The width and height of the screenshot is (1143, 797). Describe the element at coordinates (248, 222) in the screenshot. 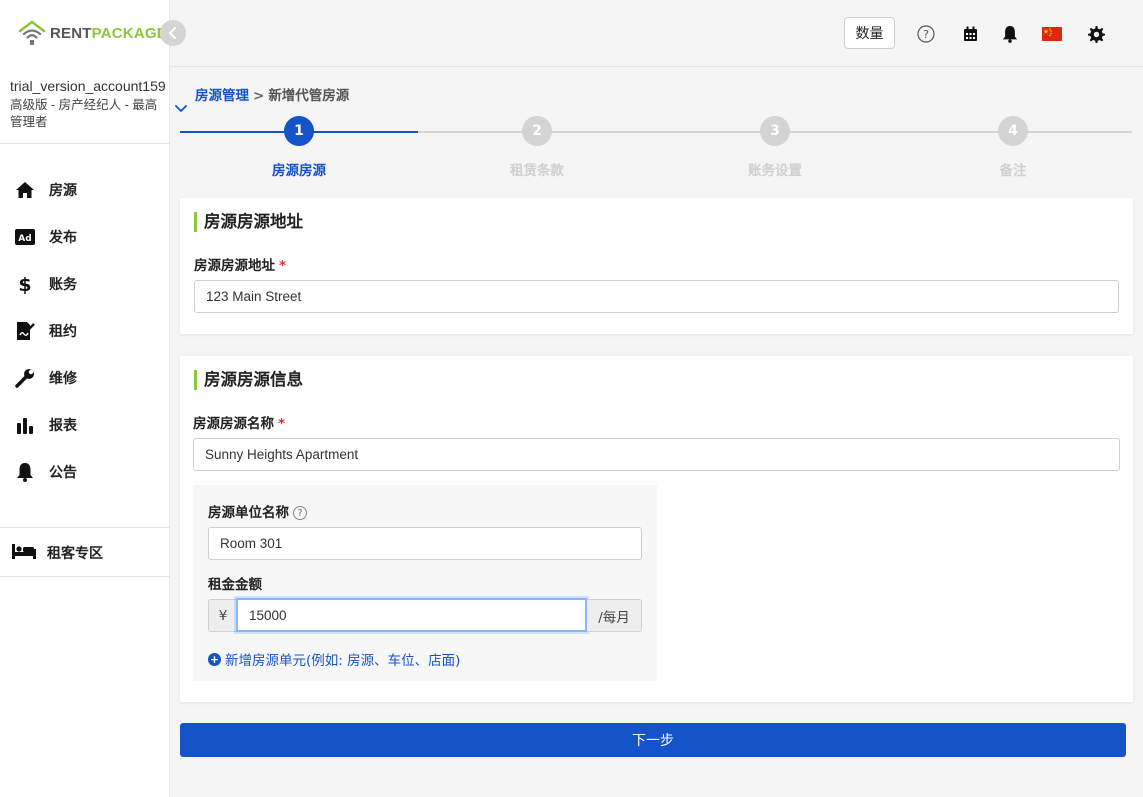

I see `section-title: 房源房源地址` at that location.